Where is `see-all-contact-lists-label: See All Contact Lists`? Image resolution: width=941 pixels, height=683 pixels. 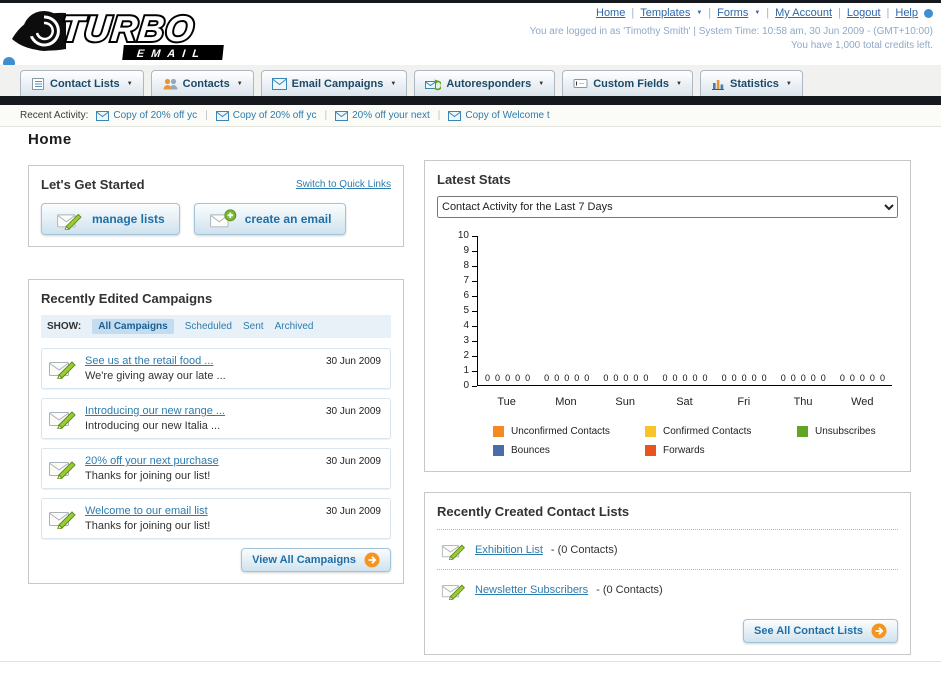 see-all-contact-lists-label: See All Contact Lists is located at coordinates (808, 631).